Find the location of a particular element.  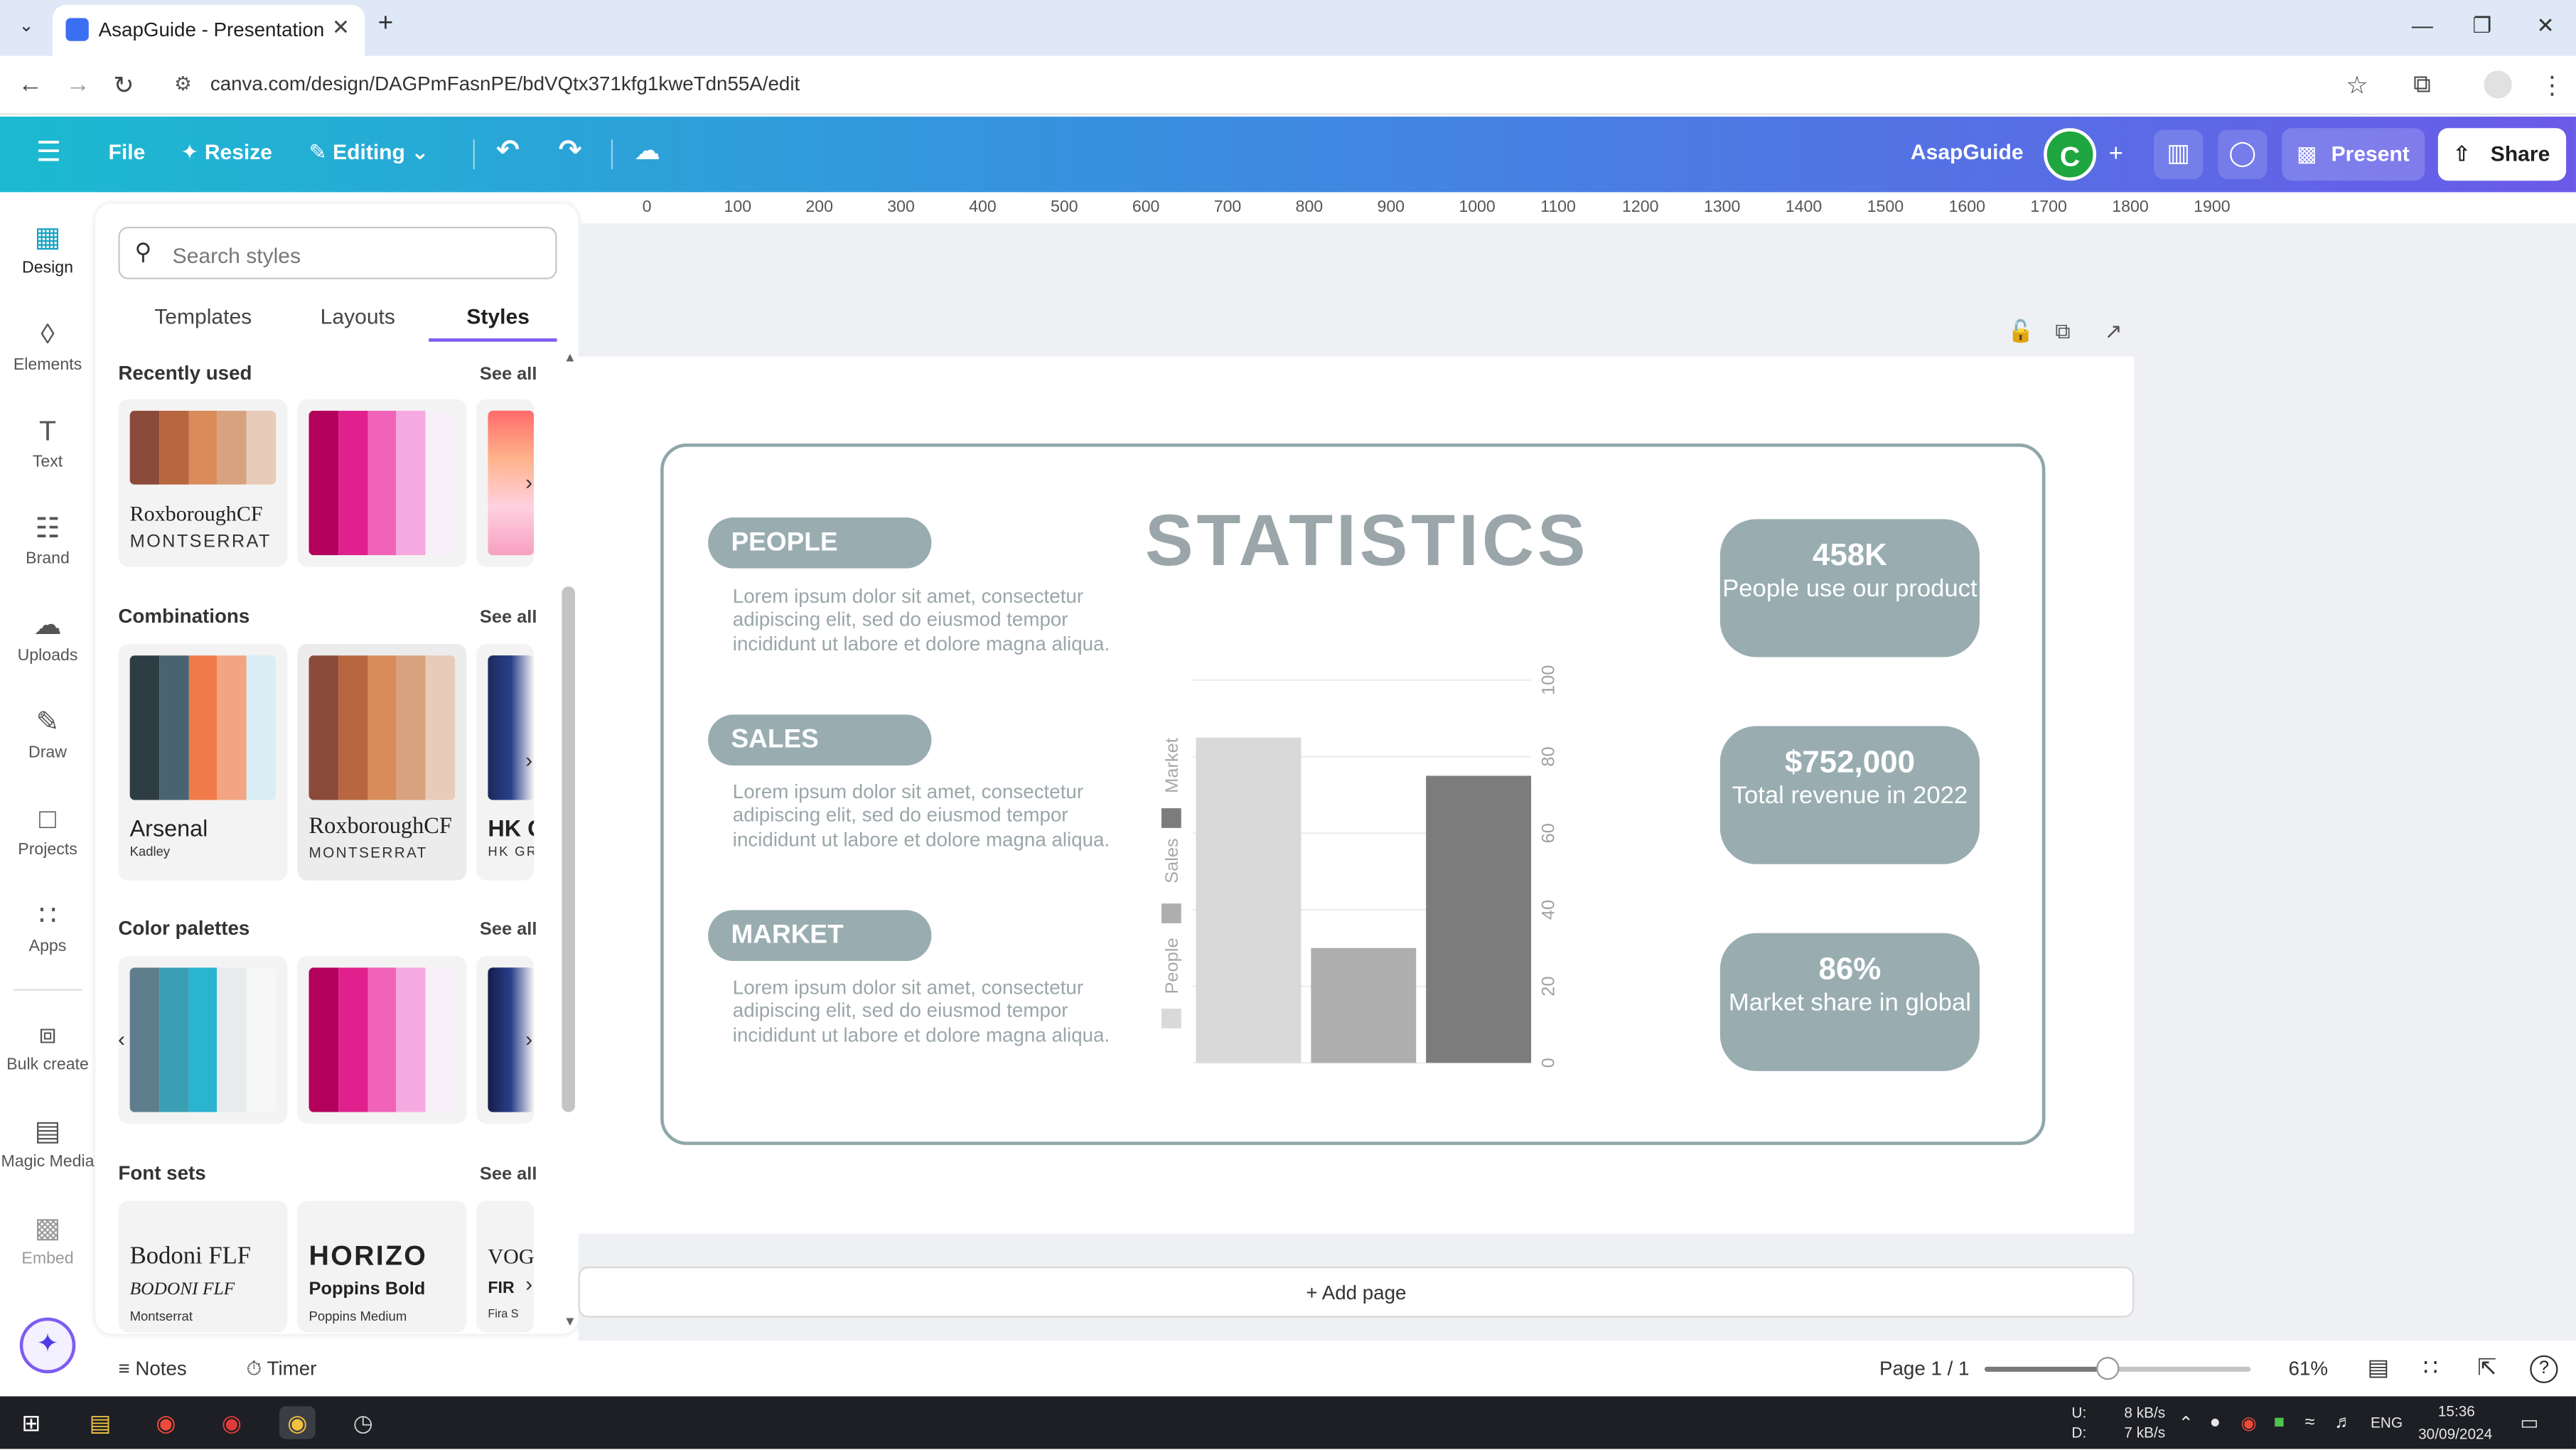

rail-item-design: ▦ Design is located at coordinates (47, 249).